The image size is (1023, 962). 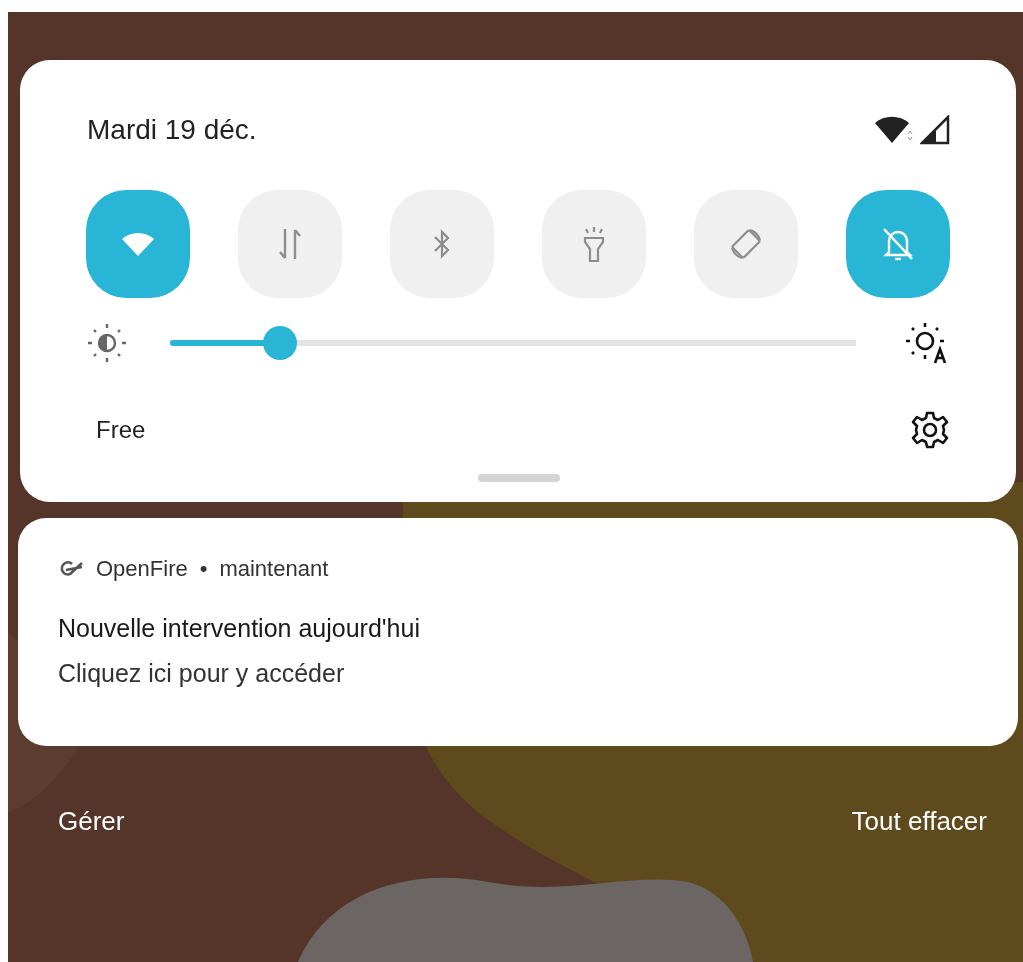 I want to click on notification-title: Nouvelle intervention aujourd'hui, so click(x=239, y=628).